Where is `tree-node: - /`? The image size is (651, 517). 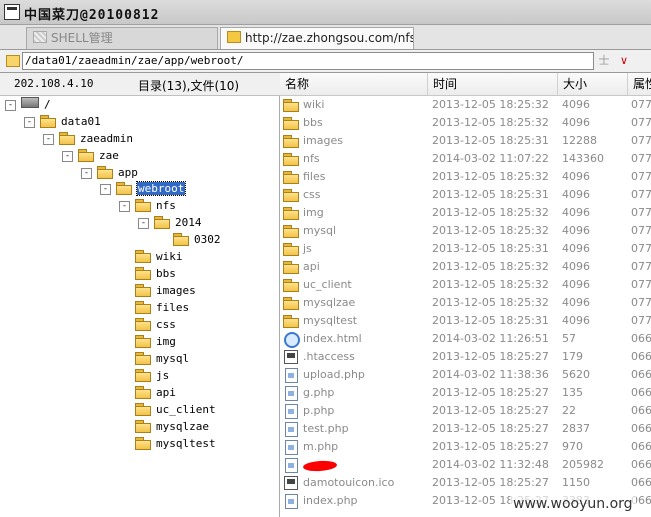
tree-node: - / is located at coordinates (28, 105).